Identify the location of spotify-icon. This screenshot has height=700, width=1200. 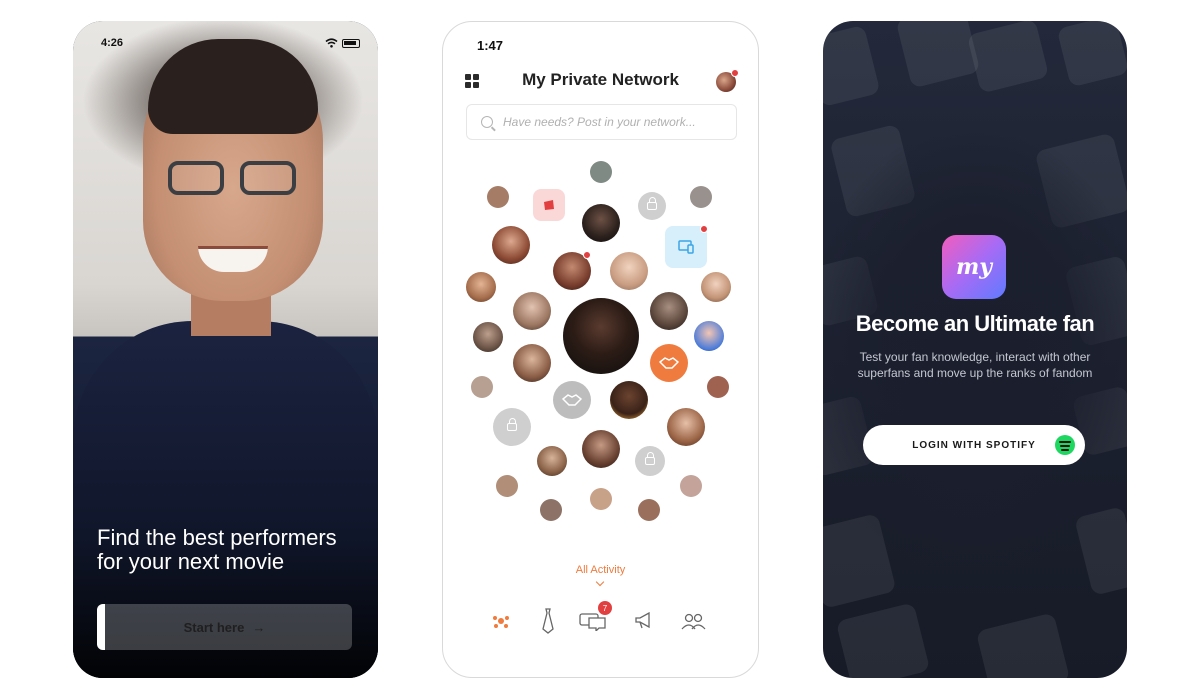
(1065, 445).